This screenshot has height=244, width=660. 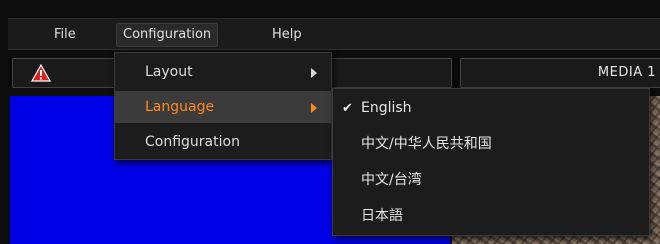 I want to click on menu-file: File, so click(x=65, y=35).